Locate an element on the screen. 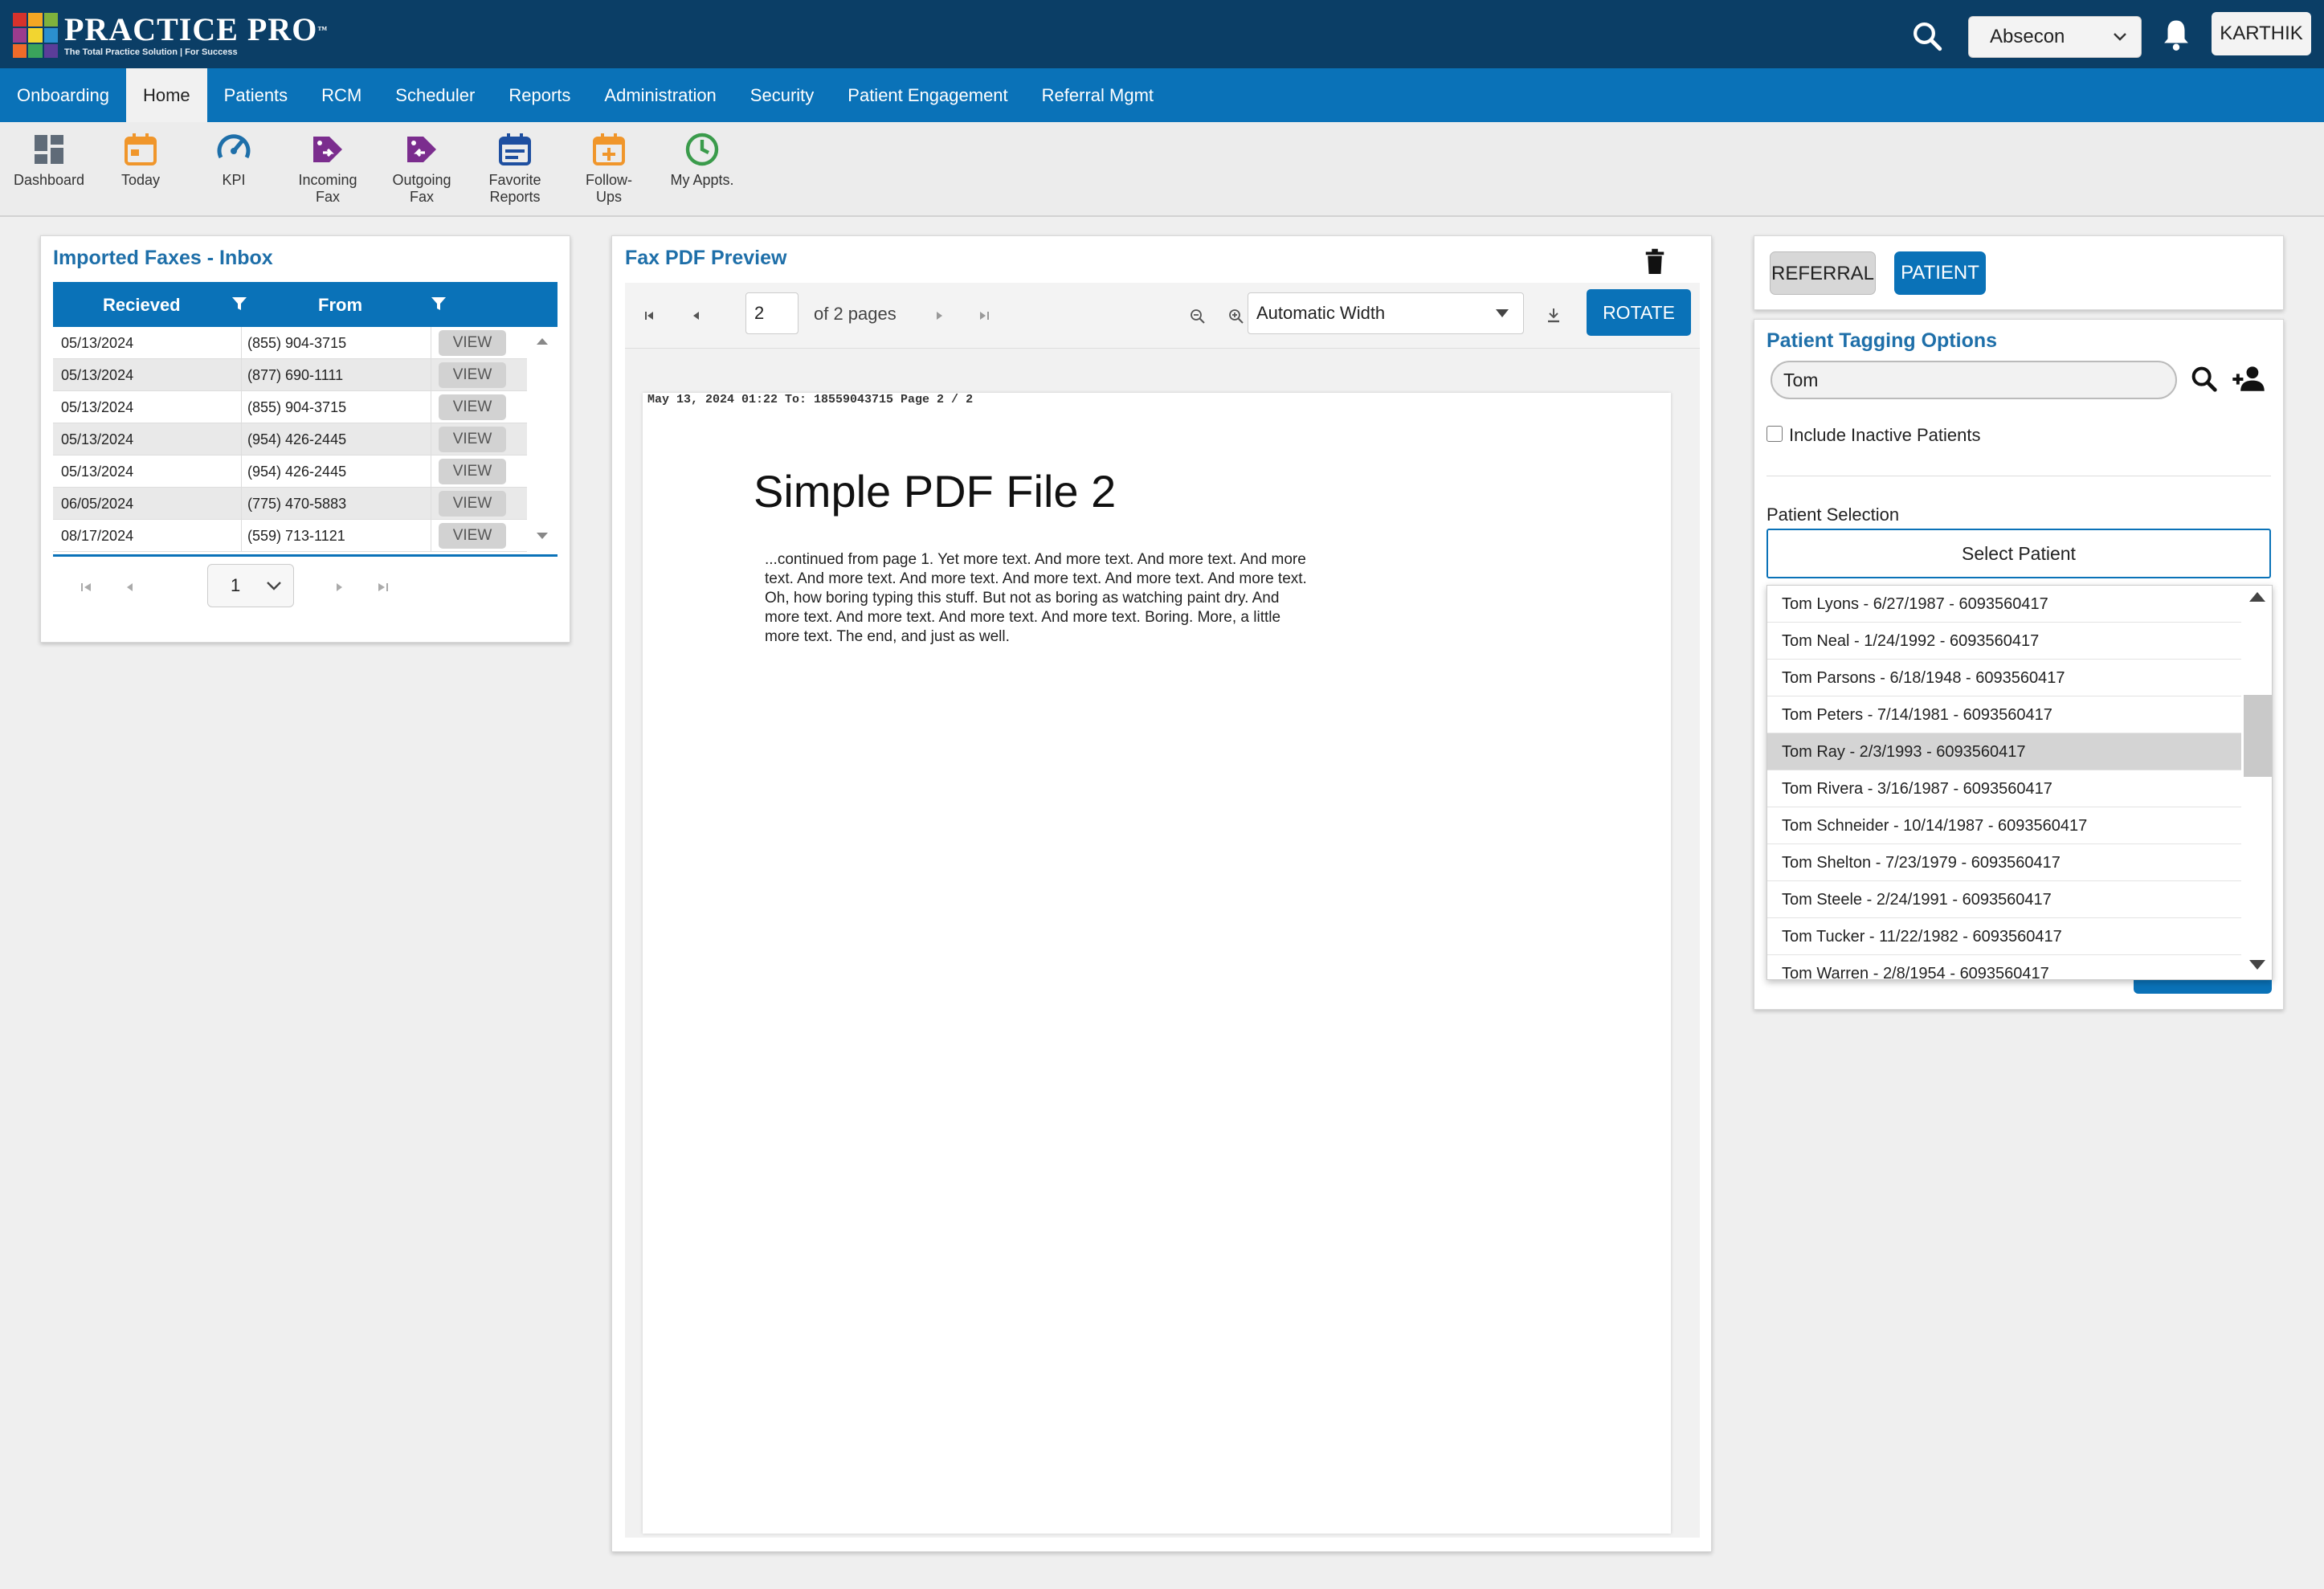  calendar-today-icon is located at coordinates (141, 149).